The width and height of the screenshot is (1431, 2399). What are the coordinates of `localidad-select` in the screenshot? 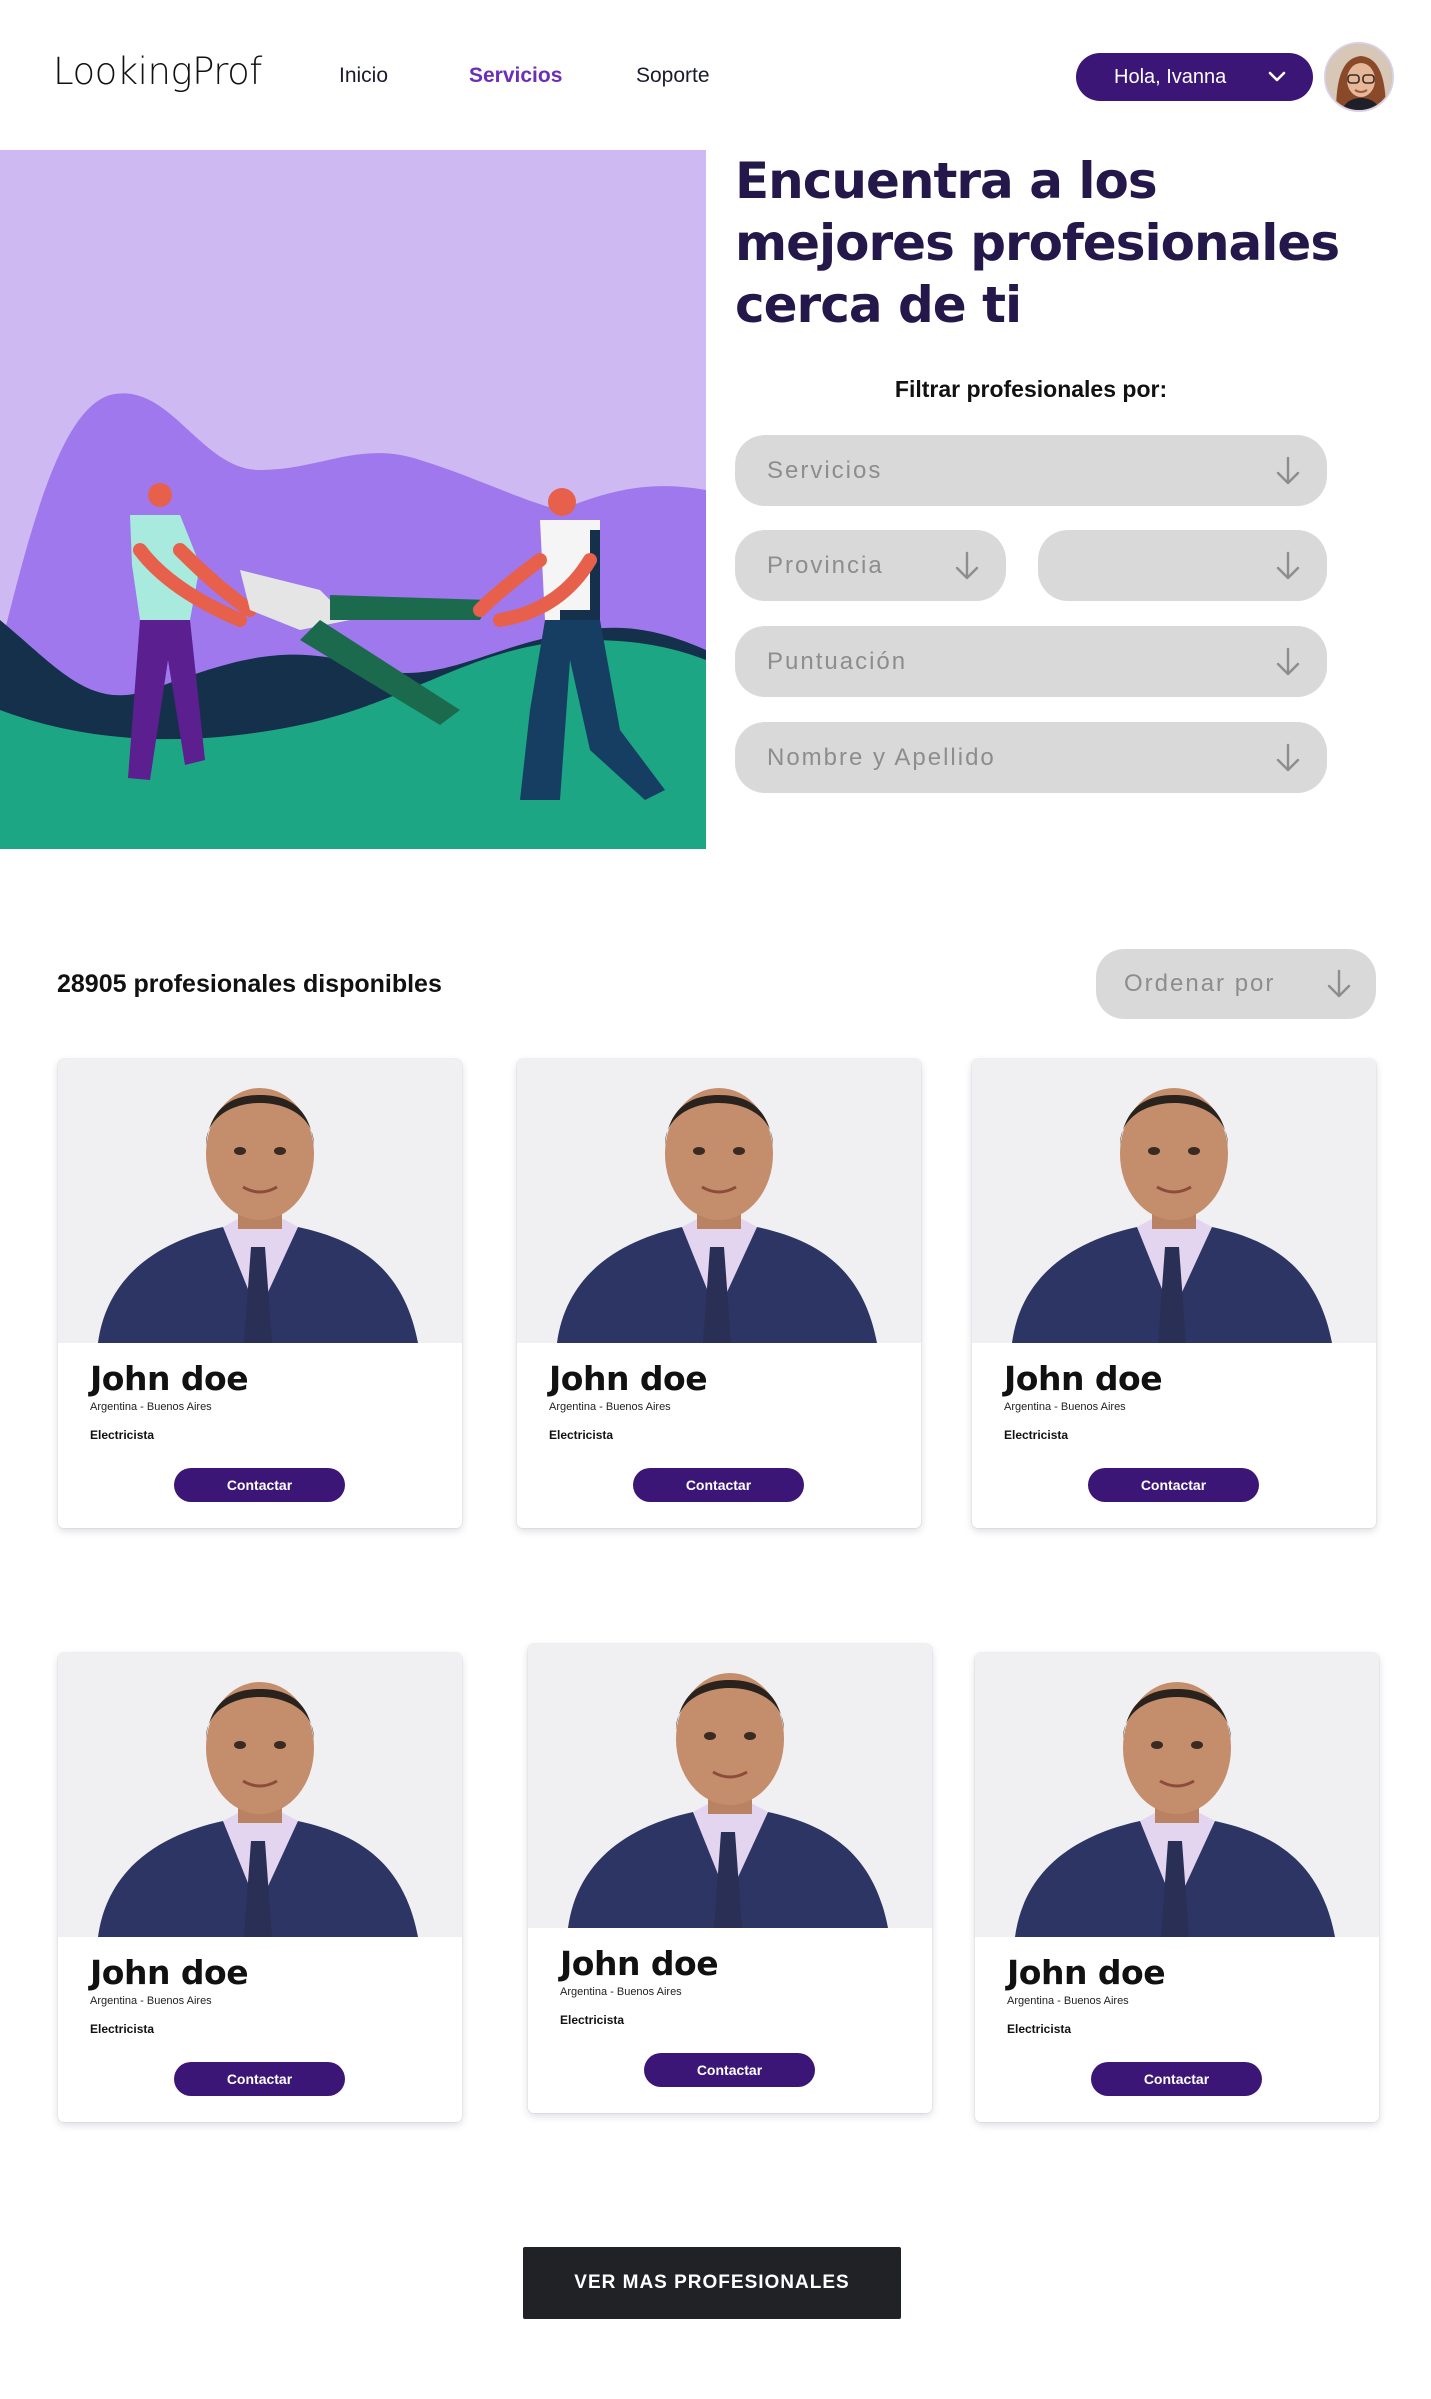 It's located at (1182, 565).